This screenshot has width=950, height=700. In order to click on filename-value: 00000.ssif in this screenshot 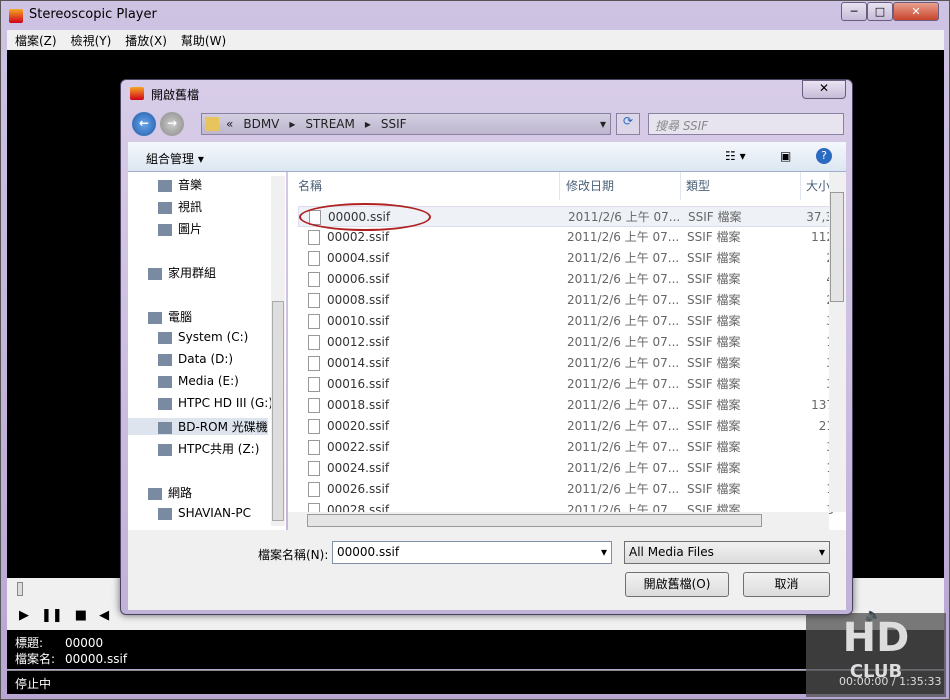, I will do `click(96, 659)`.